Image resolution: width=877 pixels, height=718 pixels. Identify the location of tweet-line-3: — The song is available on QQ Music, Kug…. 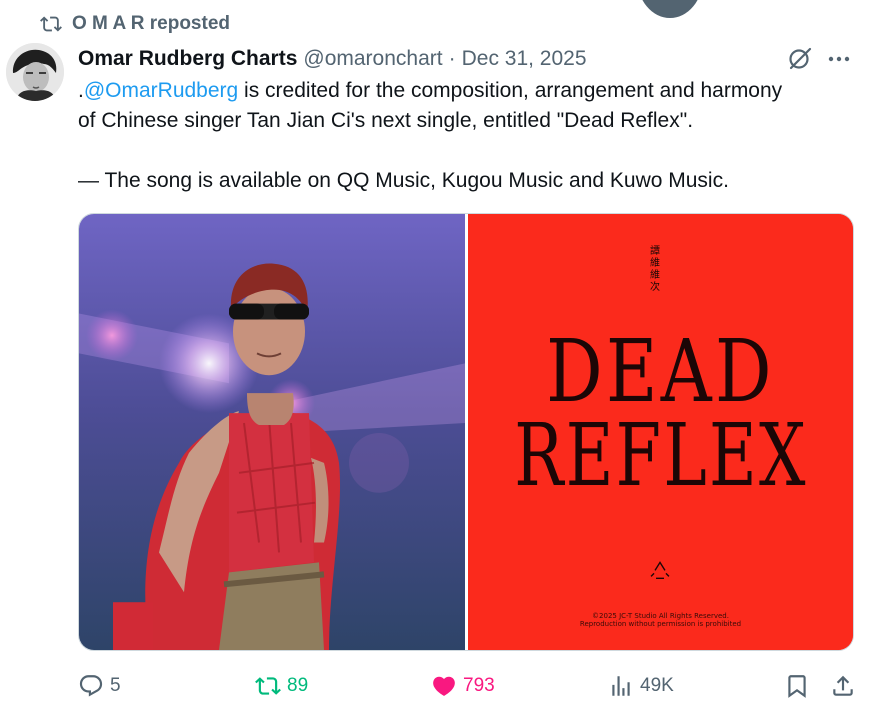
(403, 180).